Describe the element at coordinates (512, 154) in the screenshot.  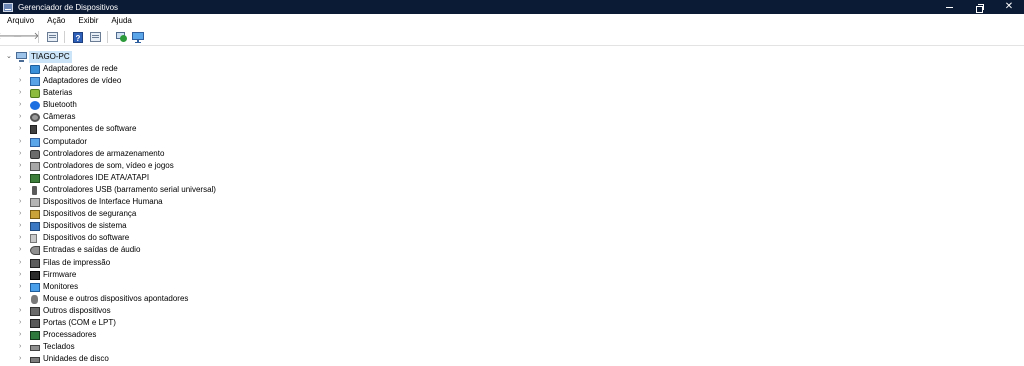
I see `tree-item: › Controladores de armazenamento` at that location.